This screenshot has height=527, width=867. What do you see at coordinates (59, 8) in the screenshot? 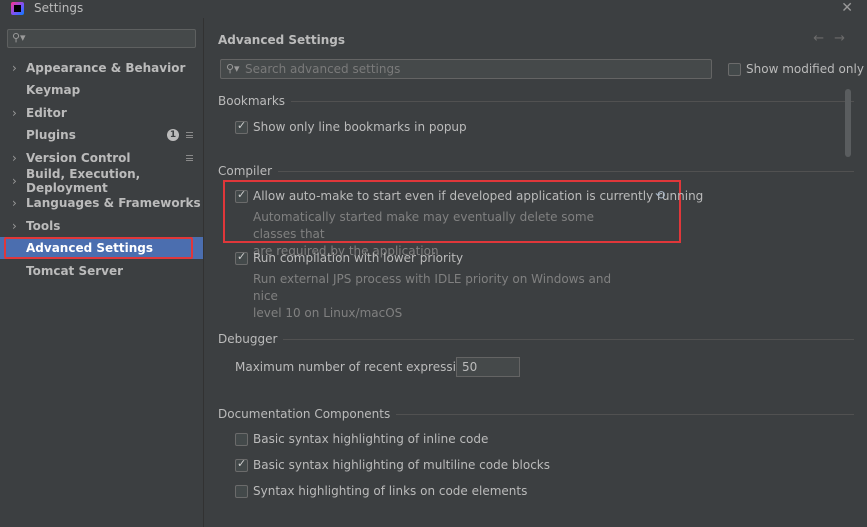
I see `window-title: Settings` at bounding box center [59, 8].